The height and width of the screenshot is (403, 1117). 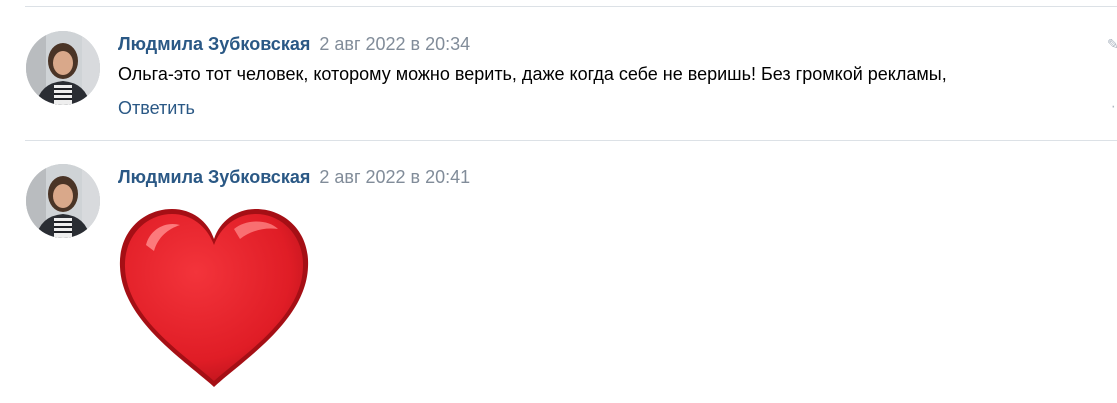 I want to click on more-icon: ⋯, so click(x=1114, y=106).